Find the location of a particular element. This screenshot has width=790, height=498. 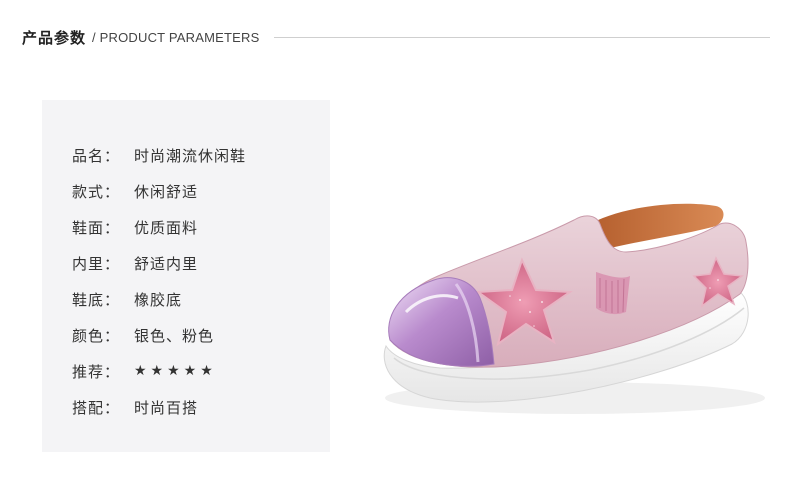

header-divider is located at coordinates (521, 37).